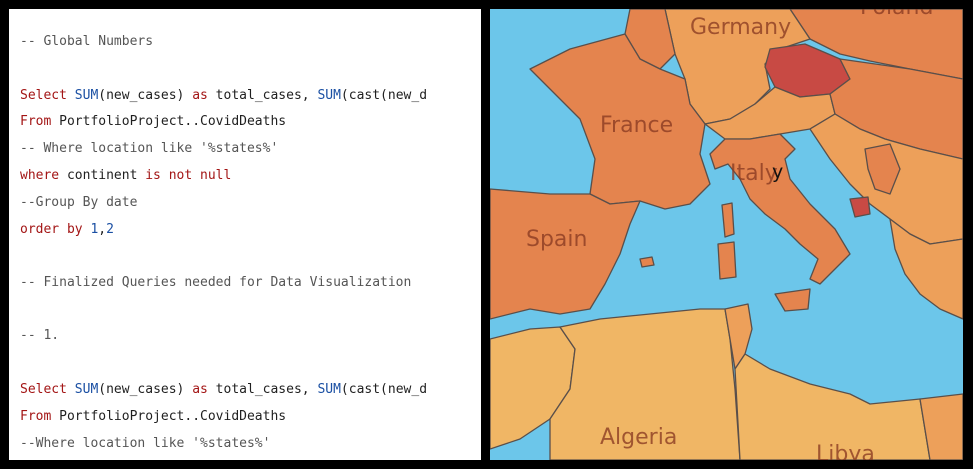 The width and height of the screenshot is (973, 469). I want to click on code-line: -- Where location like '%states%', so click(149, 149).